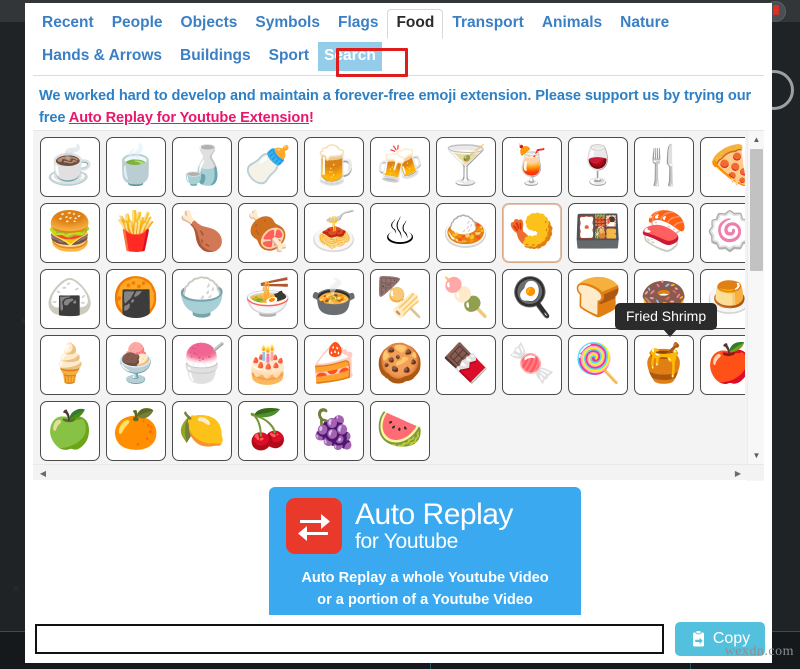 This screenshot has width=800, height=669. I want to click on emoji-cell-beer-mug: 🍺, so click(334, 167).